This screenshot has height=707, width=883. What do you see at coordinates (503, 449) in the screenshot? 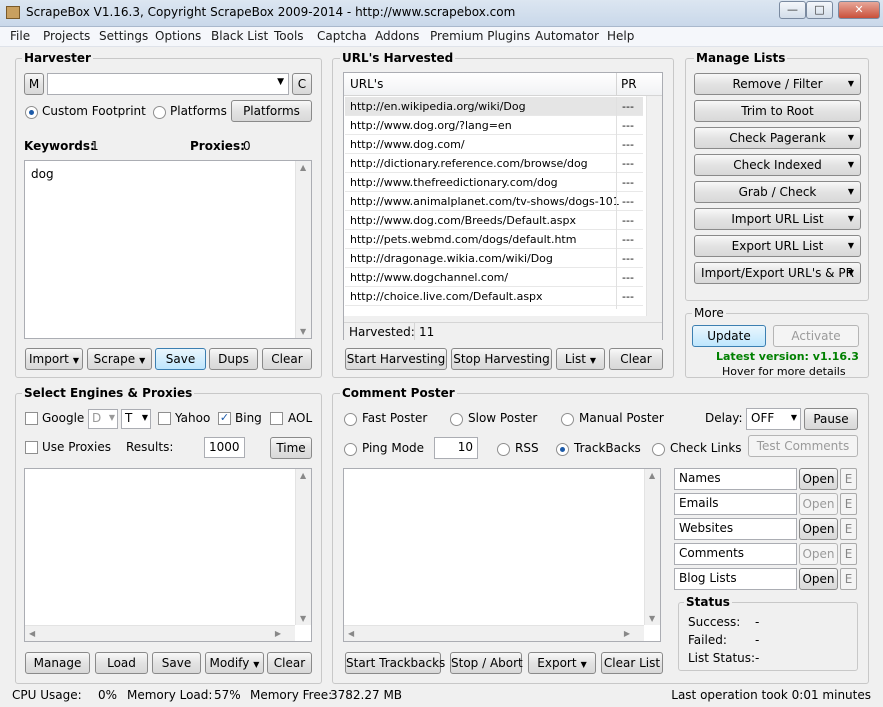
I see `rss-radio` at bounding box center [503, 449].